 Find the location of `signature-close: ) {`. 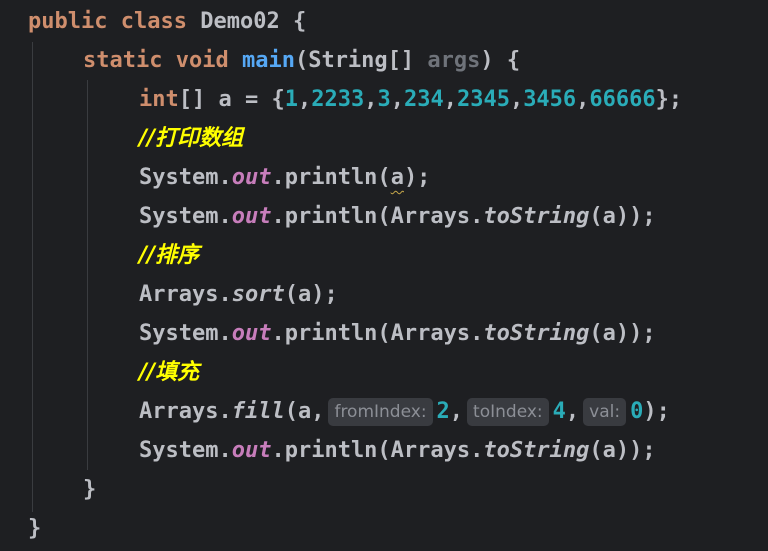

signature-close: ) { is located at coordinates (500, 60).